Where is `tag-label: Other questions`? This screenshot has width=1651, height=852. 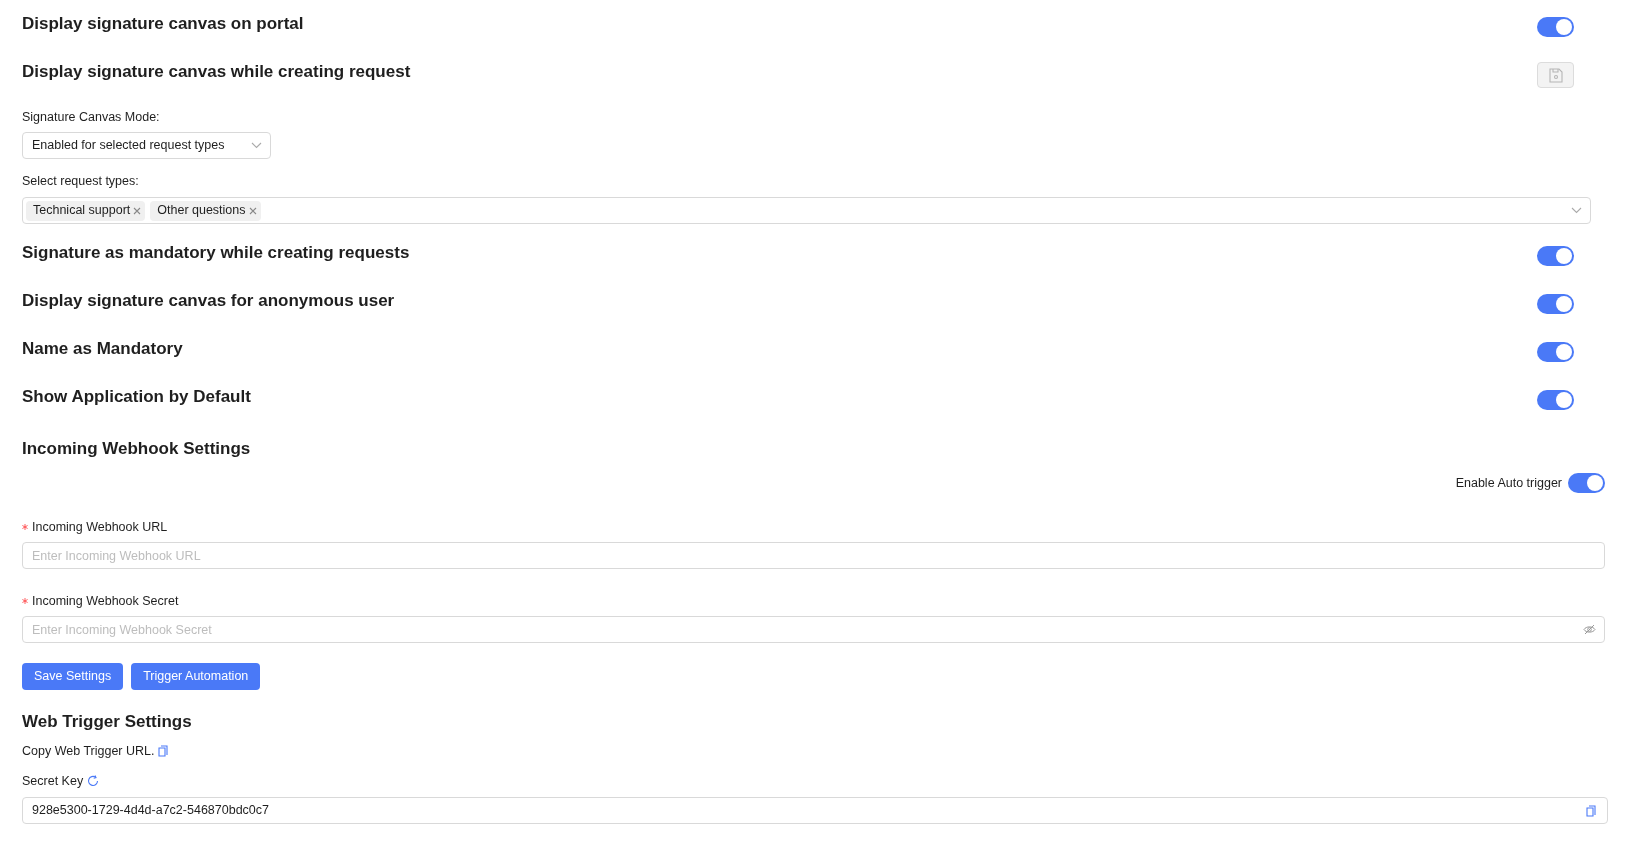
tag-label: Other questions is located at coordinates (201, 211).